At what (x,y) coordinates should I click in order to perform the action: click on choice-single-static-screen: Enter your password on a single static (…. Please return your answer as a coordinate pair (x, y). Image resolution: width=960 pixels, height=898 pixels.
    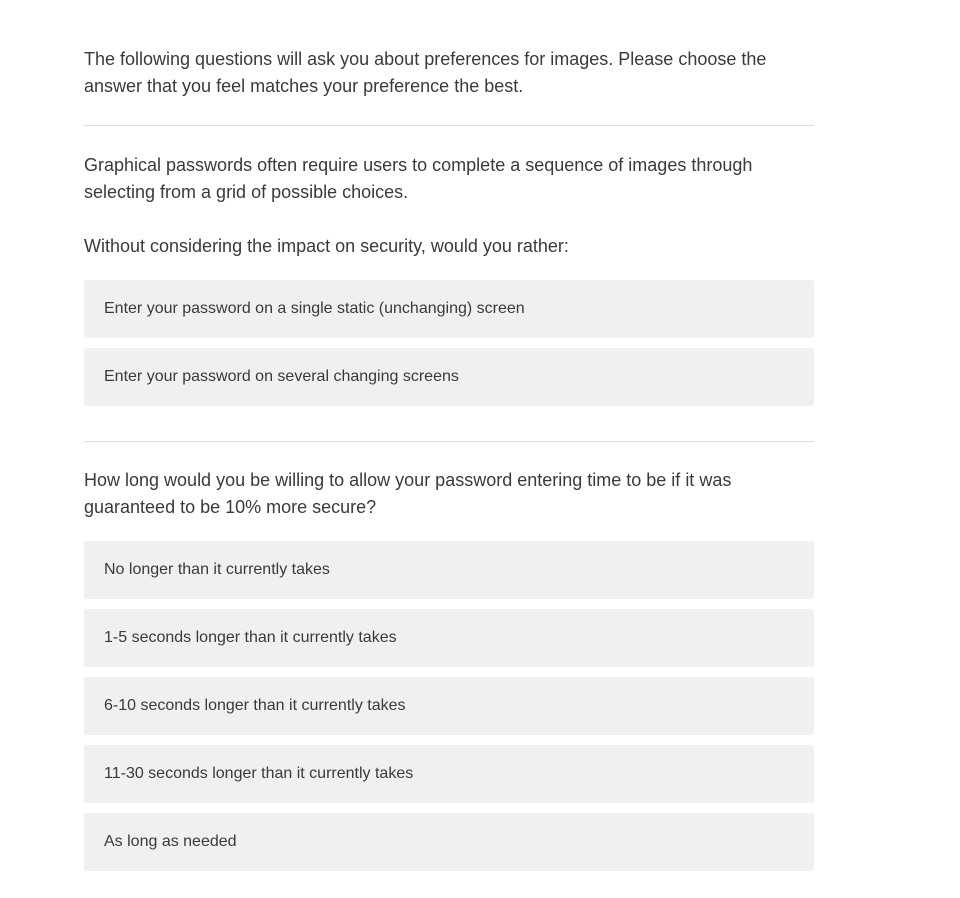
    Looking at the image, I should click on (449, 309).